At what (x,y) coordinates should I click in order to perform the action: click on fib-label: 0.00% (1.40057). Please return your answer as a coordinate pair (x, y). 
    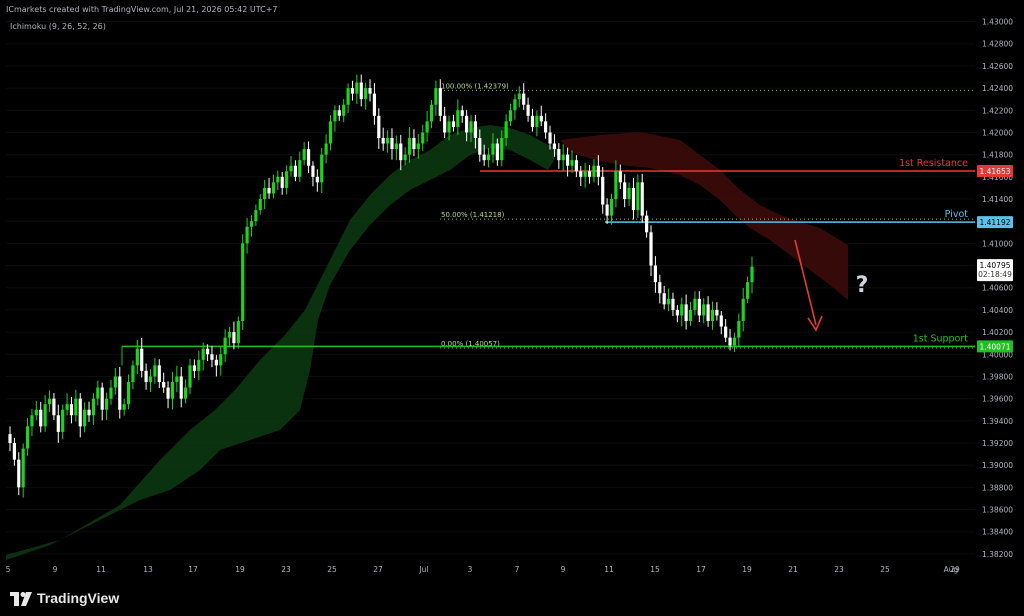
    Looking at the image, I should click on (470, 344).